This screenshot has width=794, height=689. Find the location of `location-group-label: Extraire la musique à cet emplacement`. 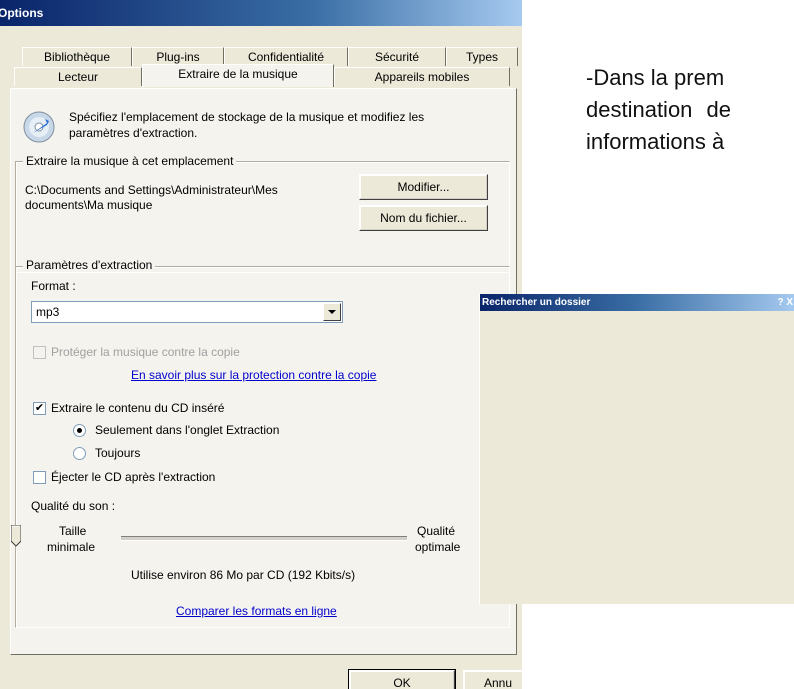

location-group-label: Extraire la musique à cet emplacement is located at coordinates (130, 161).